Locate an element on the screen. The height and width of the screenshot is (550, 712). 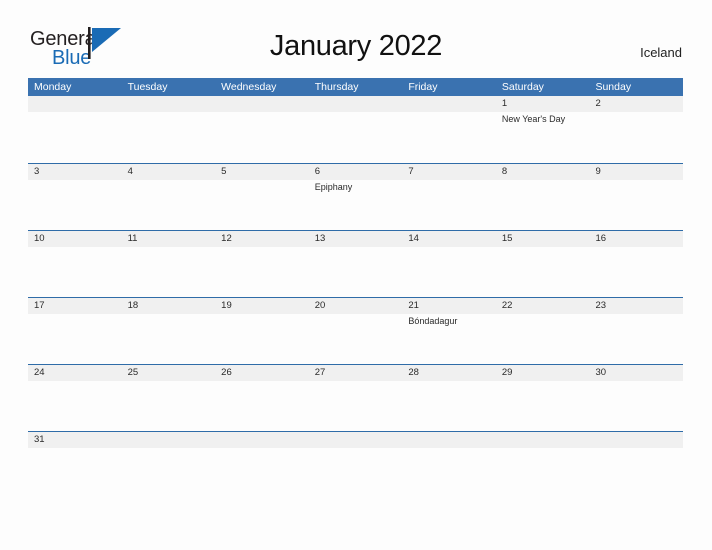
day-number: 10 is located at coordinates (75, 239).